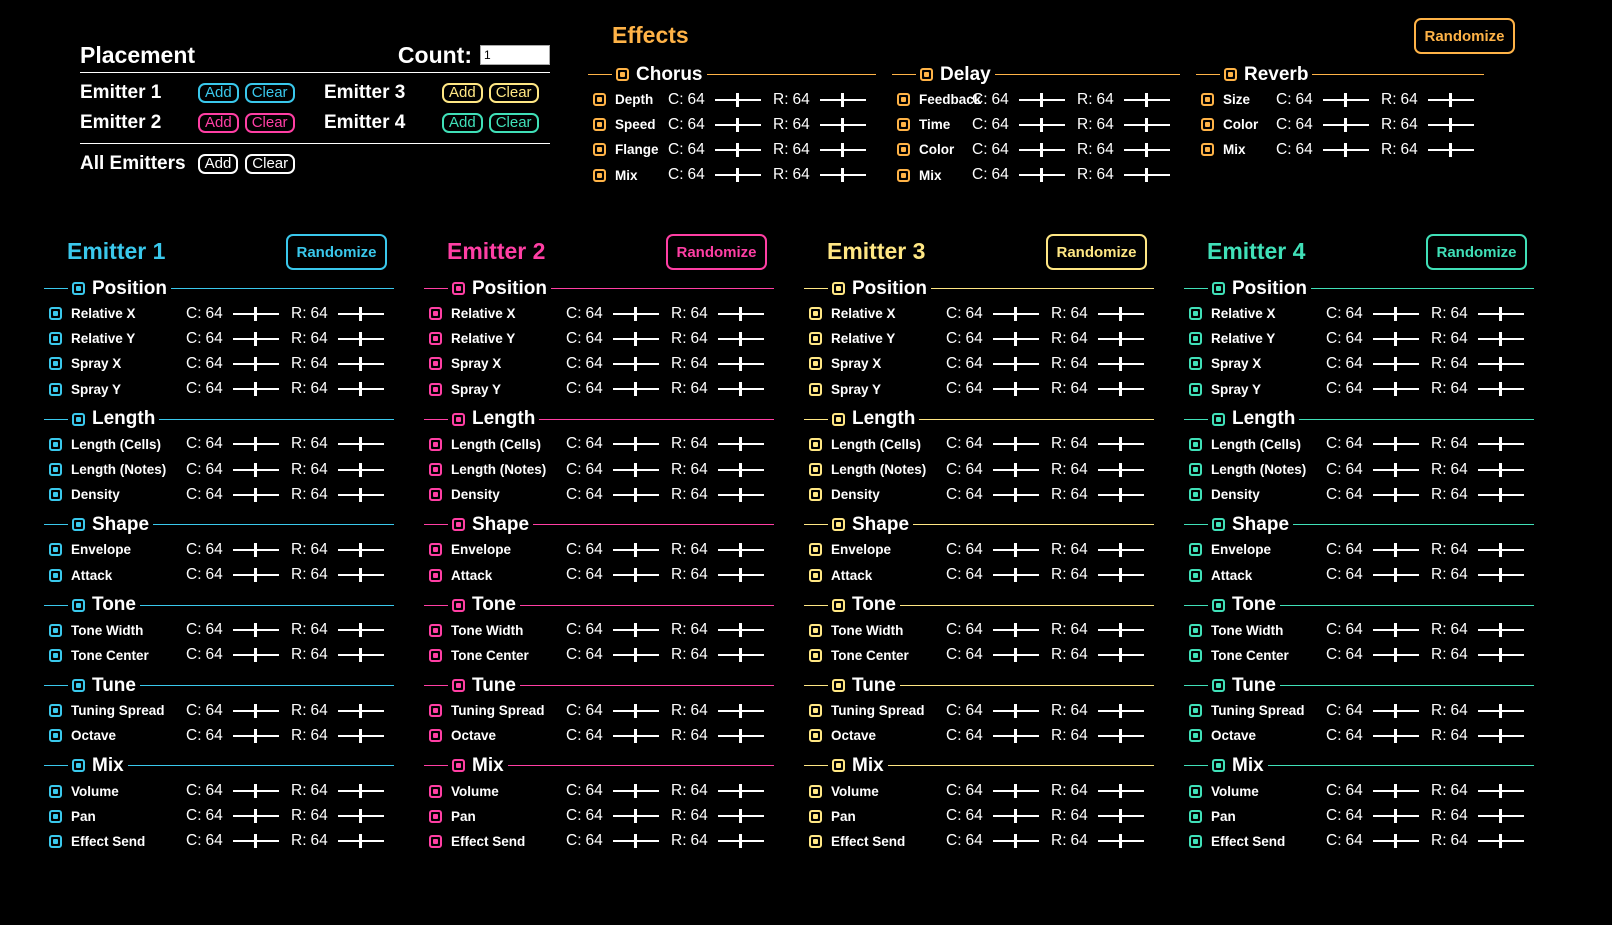  Describe the element at coordinates (635, 338) in the screenshot. I see `emitter-2-relative-y-center-slider` at that location.